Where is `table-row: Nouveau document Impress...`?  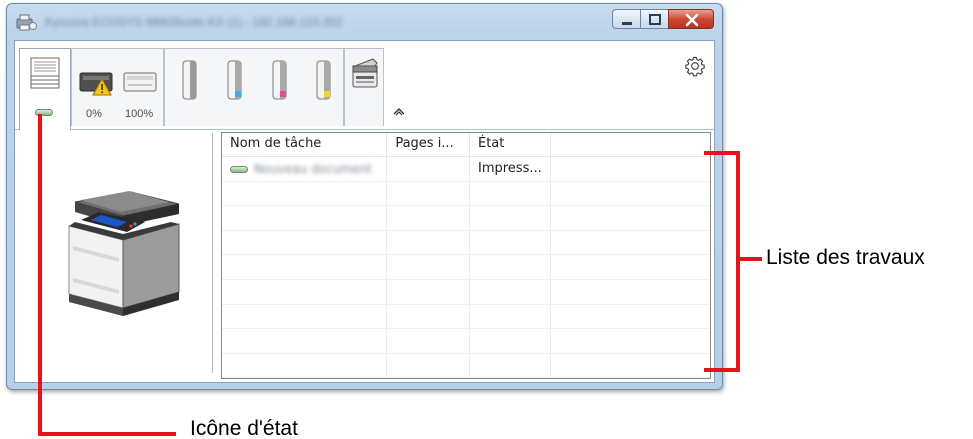
table-row: Nouveau document Impress... is located at coordinates (466, 169).